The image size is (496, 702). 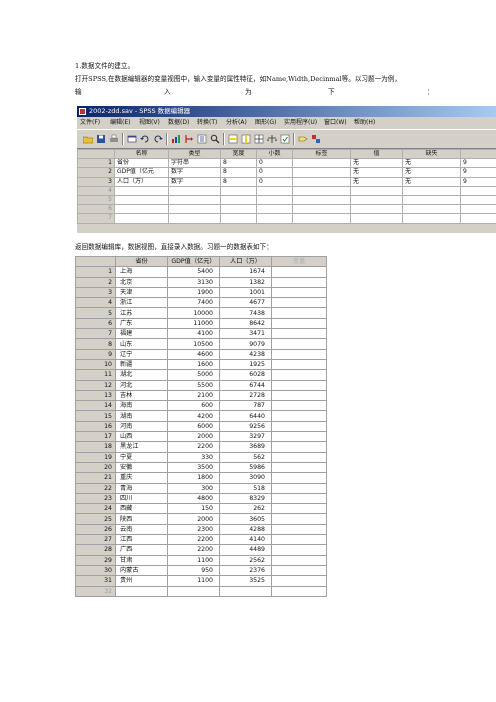 I want to click on gdp-cell: 950, so click(x=193, y=570).